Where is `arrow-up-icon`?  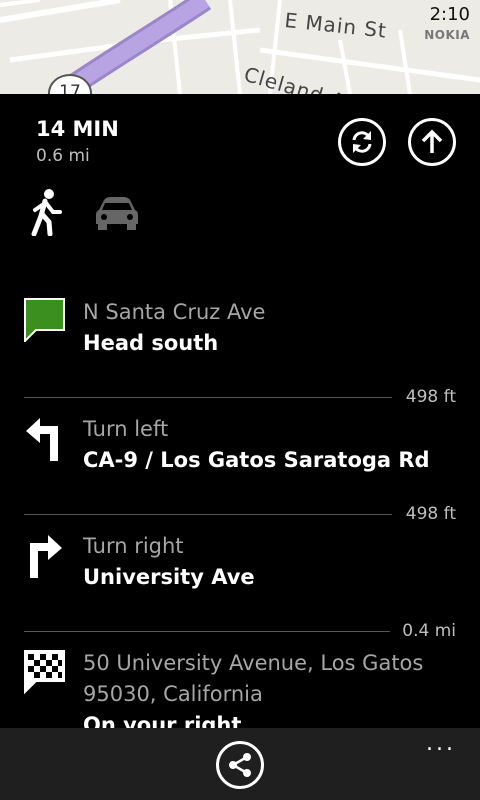 arrow-up-icon is located at coordinates (432, 141).